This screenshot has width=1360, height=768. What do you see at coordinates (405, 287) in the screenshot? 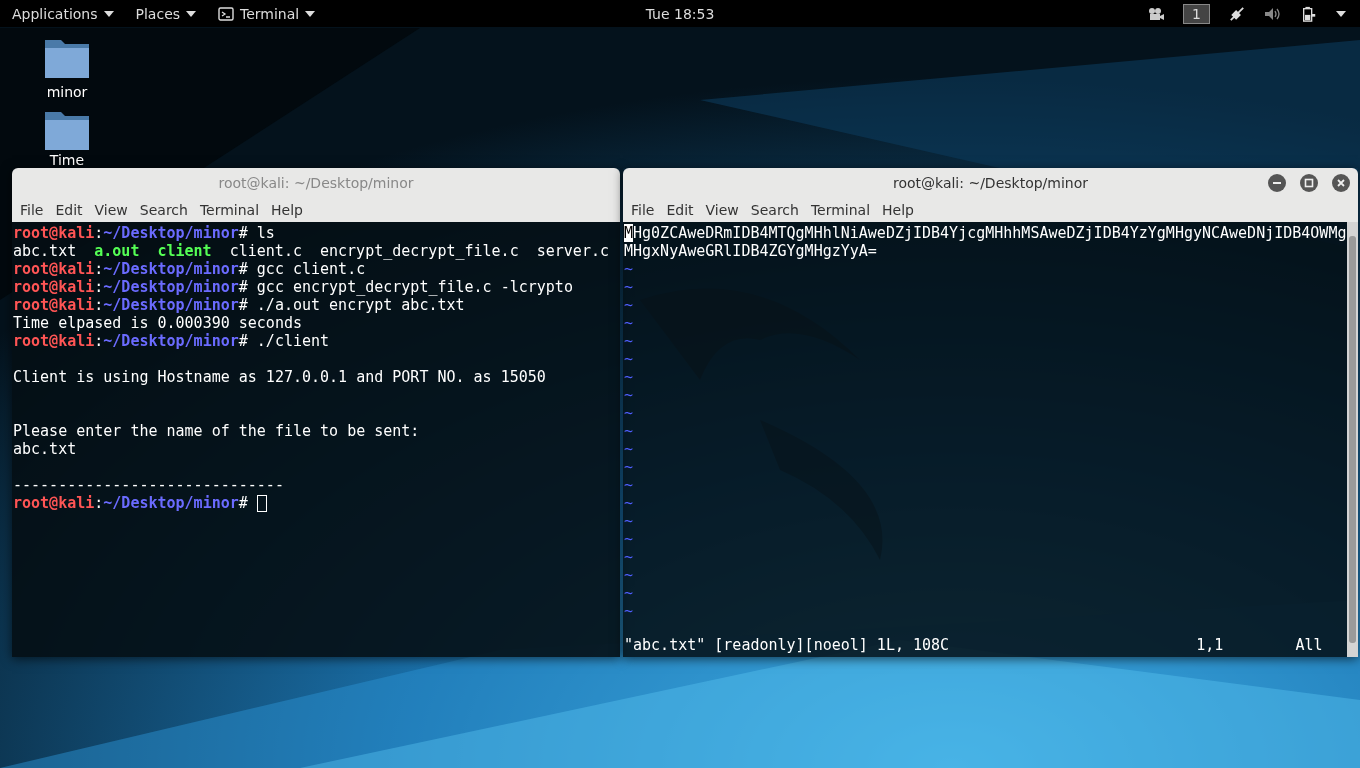
I see `terminal-command: # gcc encrypt_decrypt_file.c -lcrypto` at bounding box center [405, 287].